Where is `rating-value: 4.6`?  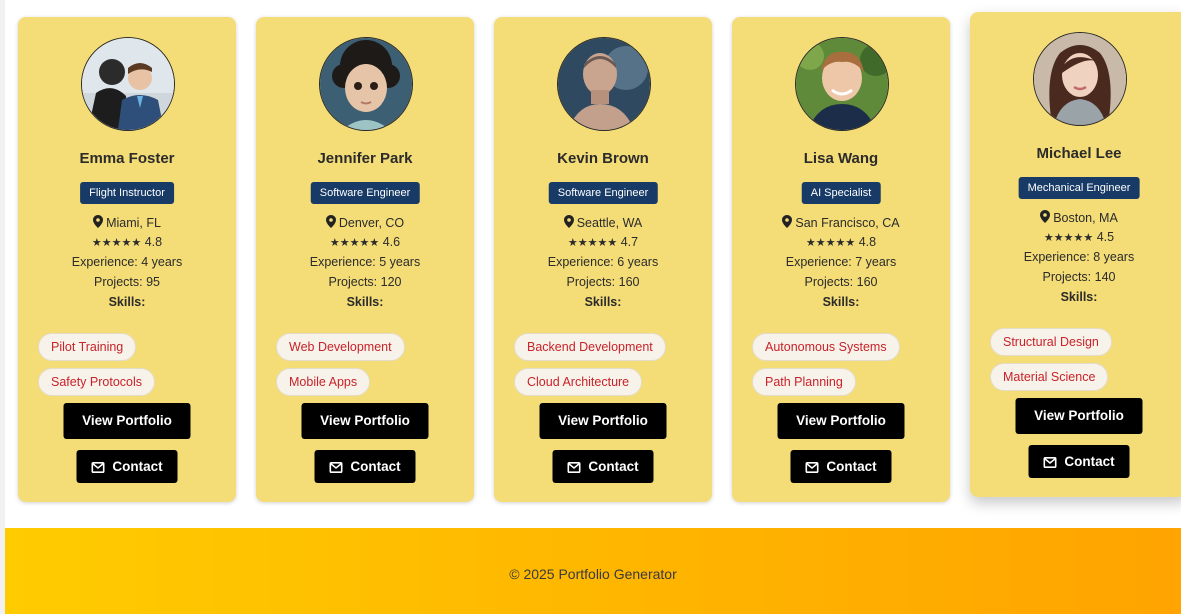 rating-value: 4.6 is located at coordinates (391, 242).